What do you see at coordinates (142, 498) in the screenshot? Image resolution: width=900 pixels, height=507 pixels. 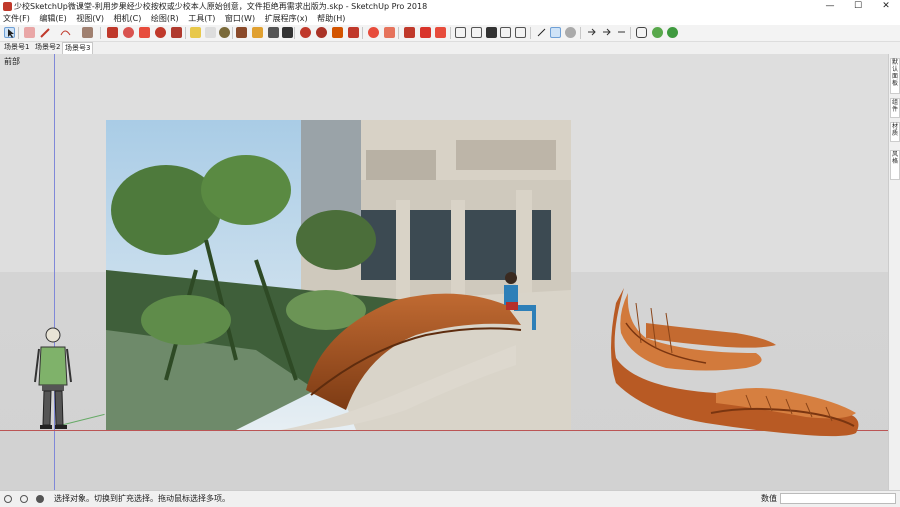 I see `status-message: 选择对象。切换到扩充选择。拖动鼠标选择多项。` at bounding box center [142, 498].